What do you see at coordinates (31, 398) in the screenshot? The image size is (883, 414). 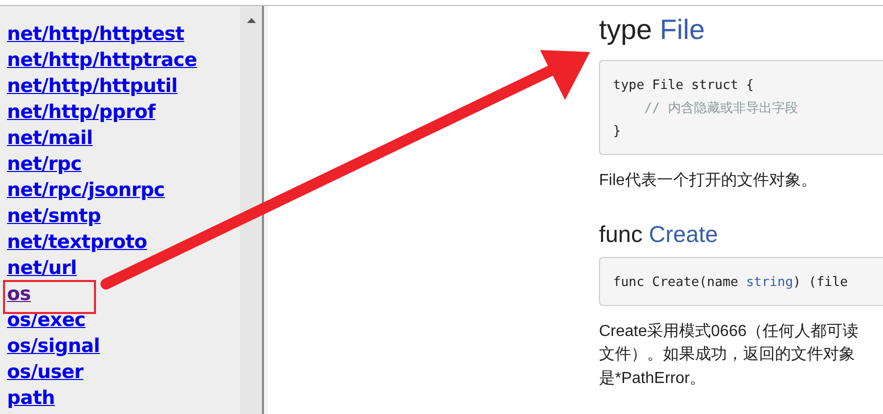 I see `package-link: path` at bounding box center [31, 398].